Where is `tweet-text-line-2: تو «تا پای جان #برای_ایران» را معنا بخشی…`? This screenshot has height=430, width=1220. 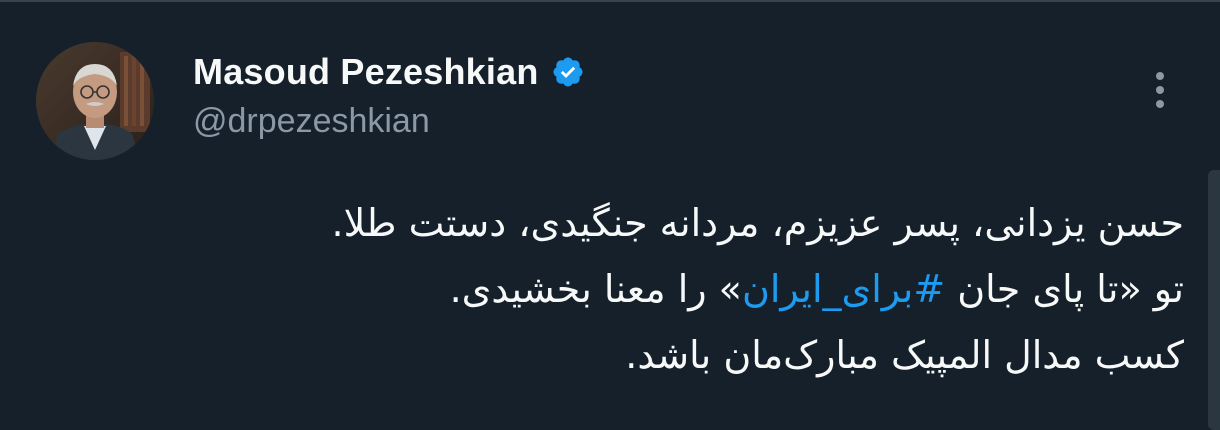
tweet-text-line-2: تو «تا پای جان #برای_ایران» را معنا بخشی… is located at coordinates (614, 289).